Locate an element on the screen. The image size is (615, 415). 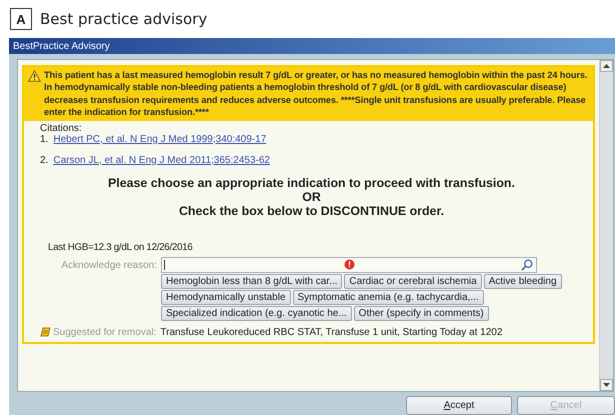
search-icon is located at coordinates (527, 264).